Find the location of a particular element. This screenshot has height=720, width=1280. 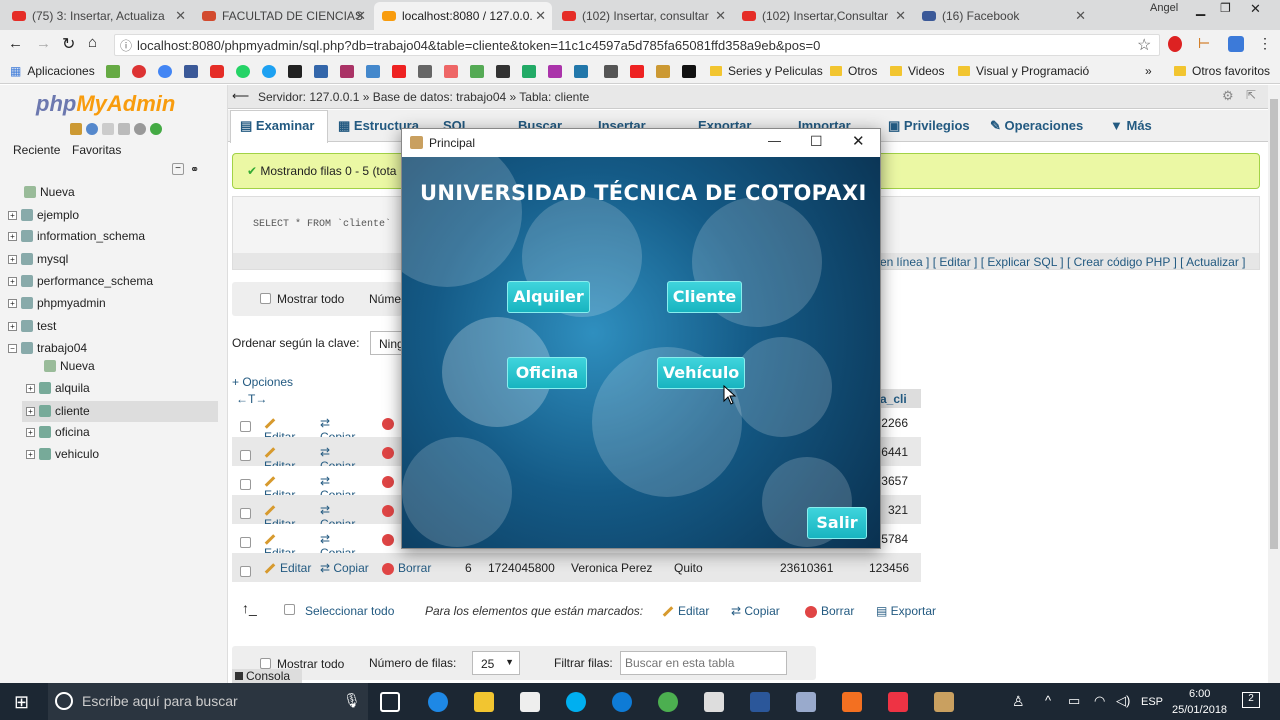

browser-tab-4: (102) Insertar, consultar ✕ is located at coordinates (643, 16).